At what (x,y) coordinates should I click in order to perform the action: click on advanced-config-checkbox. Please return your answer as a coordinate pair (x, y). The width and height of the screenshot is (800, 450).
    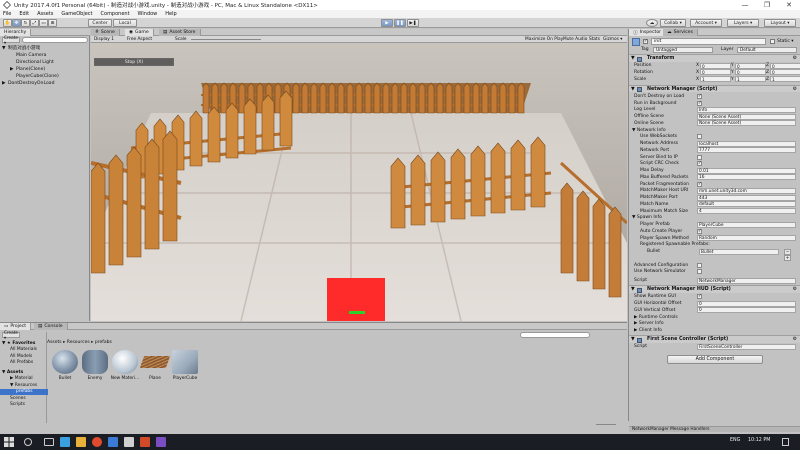
    Looking at the image, I should click on (699, 265).